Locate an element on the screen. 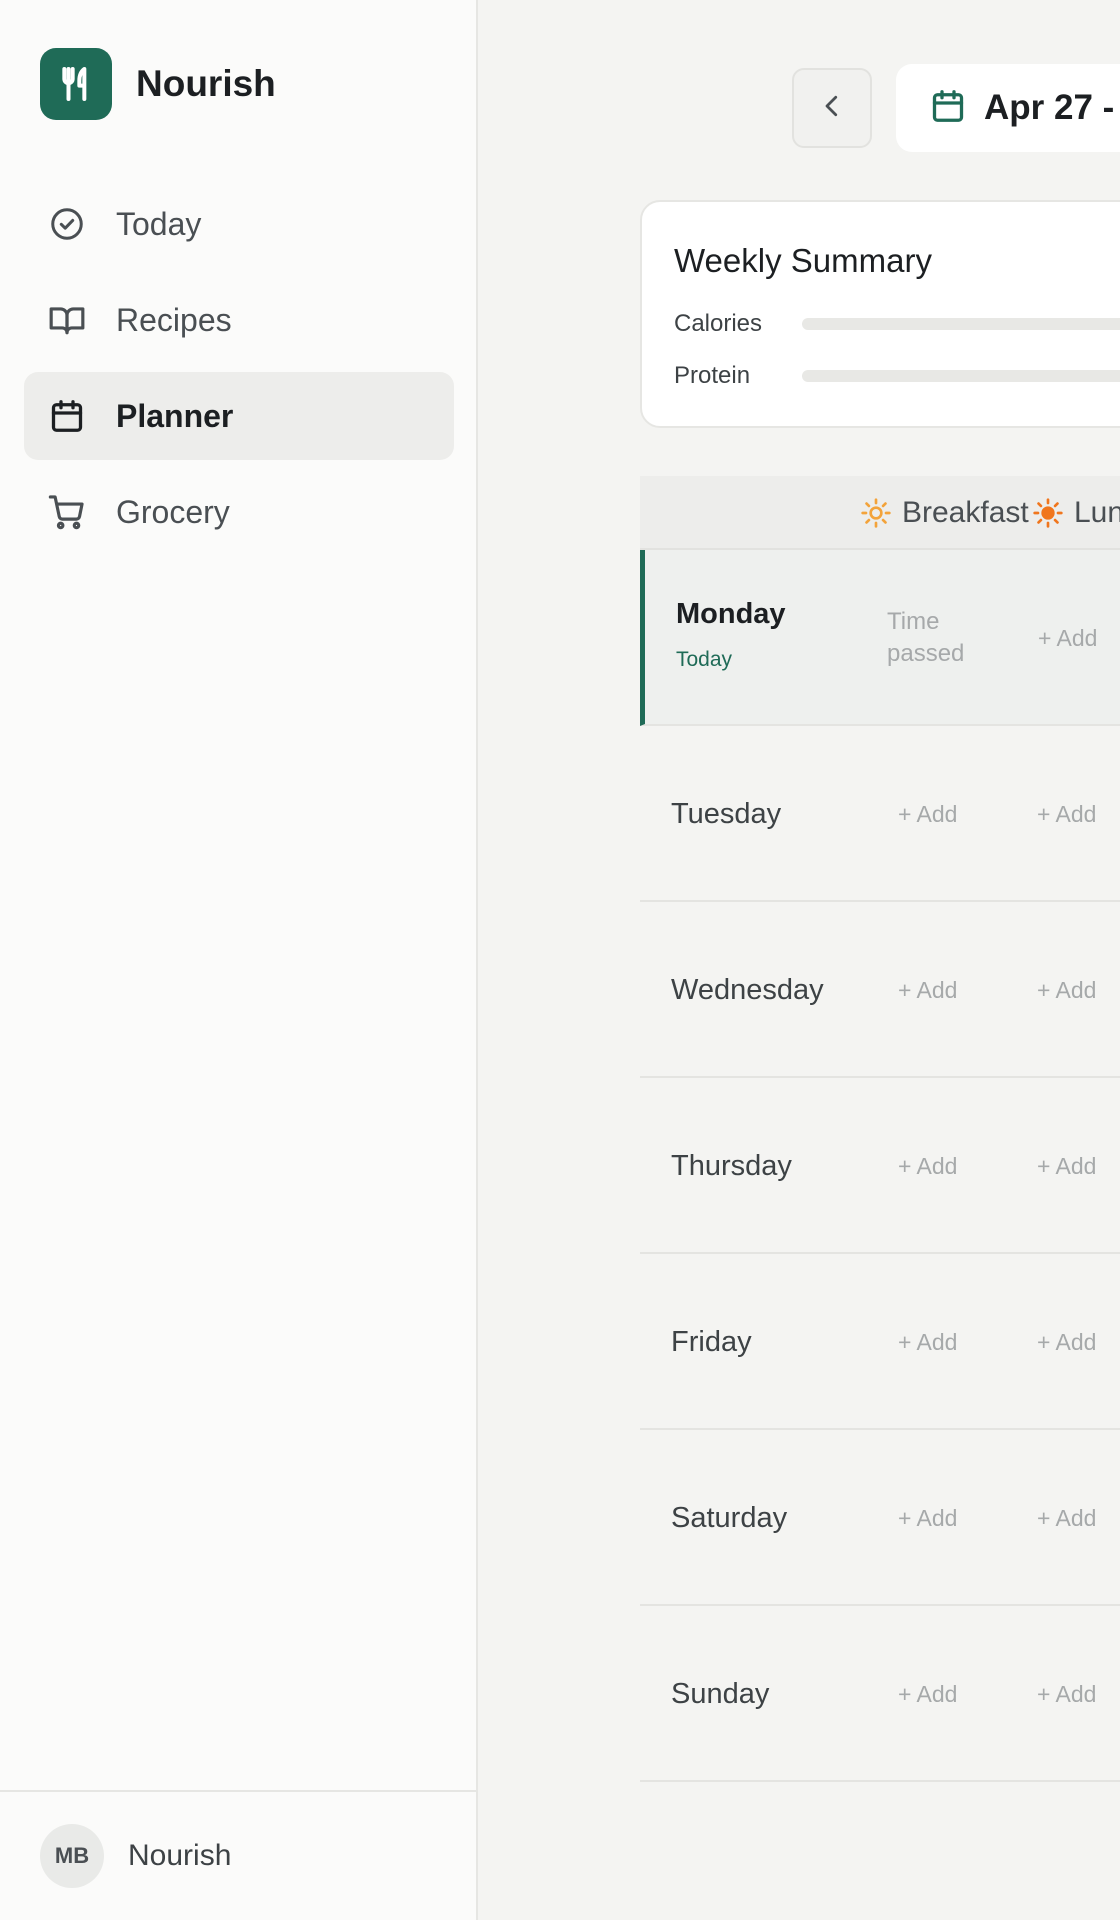  day-name: Sunday is located at coordinates (720, 1693).